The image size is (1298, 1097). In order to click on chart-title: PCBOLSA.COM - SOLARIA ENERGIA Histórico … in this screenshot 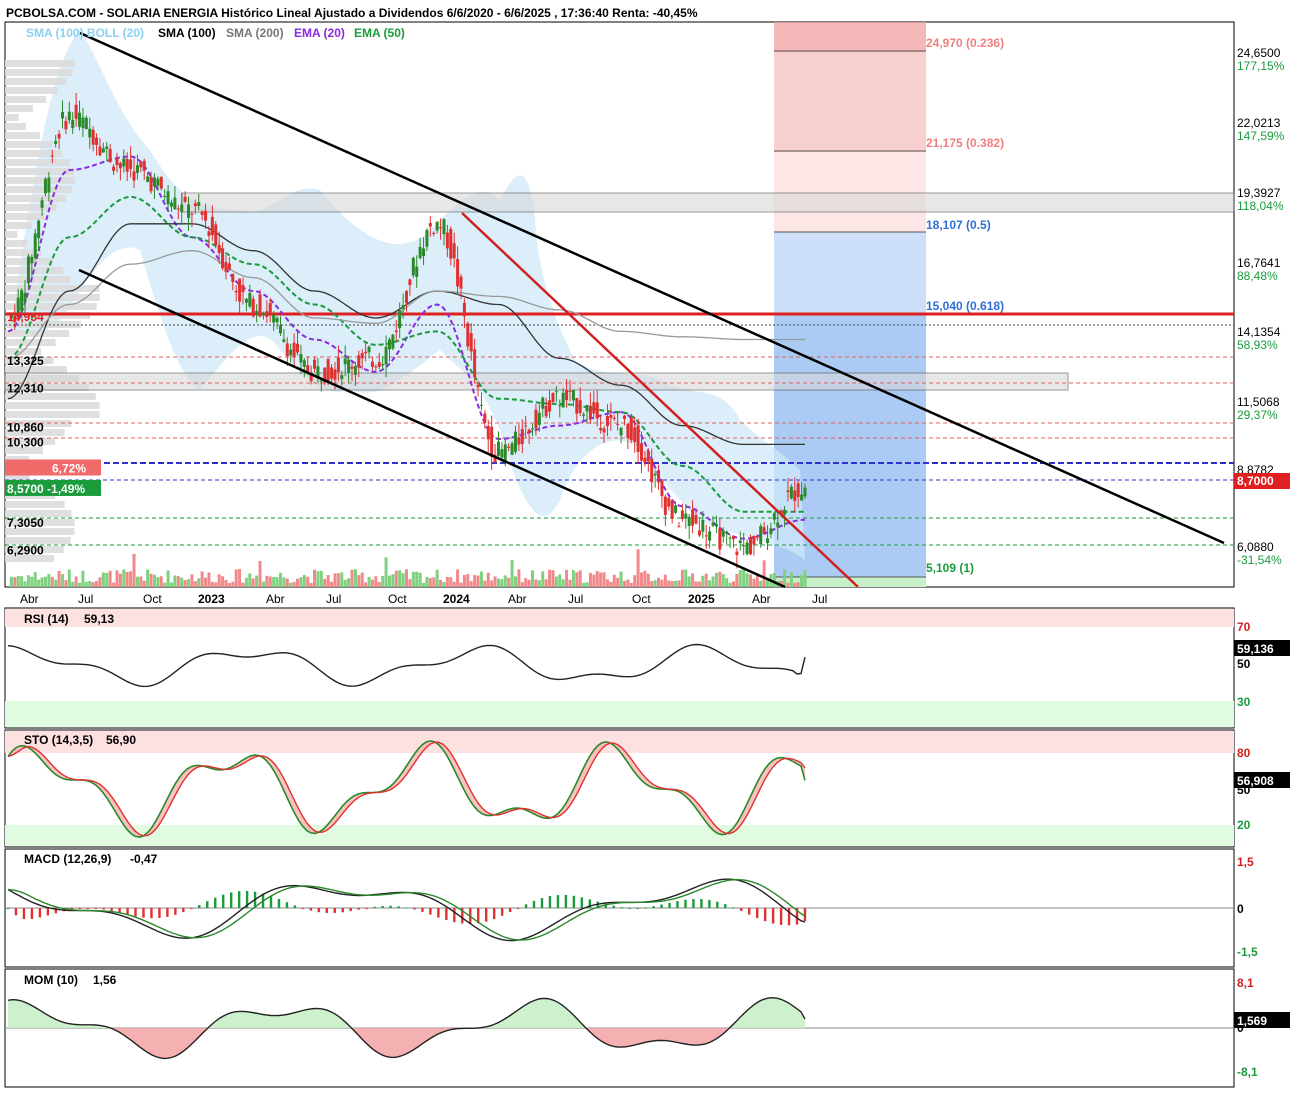, I will do `click(352, 13)`.